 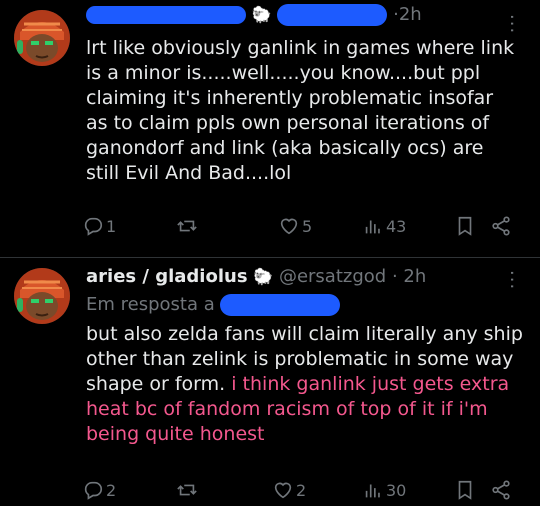 I want to click on tweet-header: aries / gladiolus 🐑 @ersatzgod · 2h, so click(x=298, y=279).